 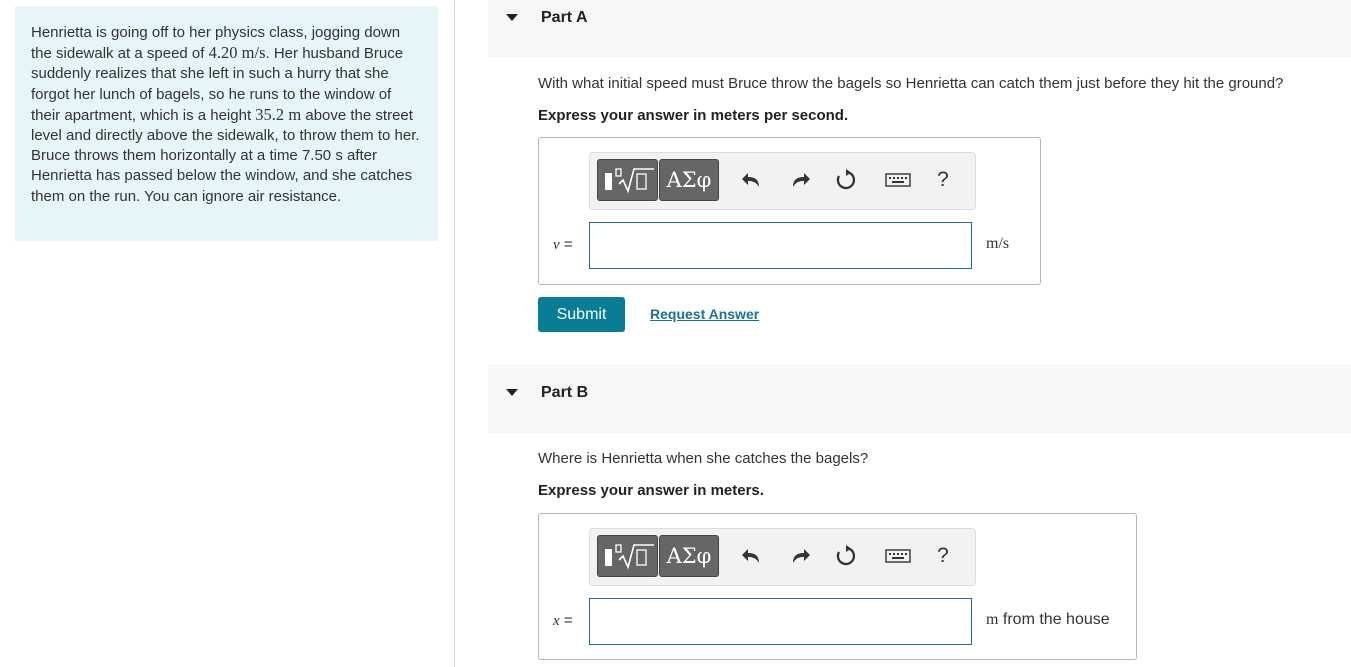 I want to click on variable-label: v =, so click(x=563, y=244).